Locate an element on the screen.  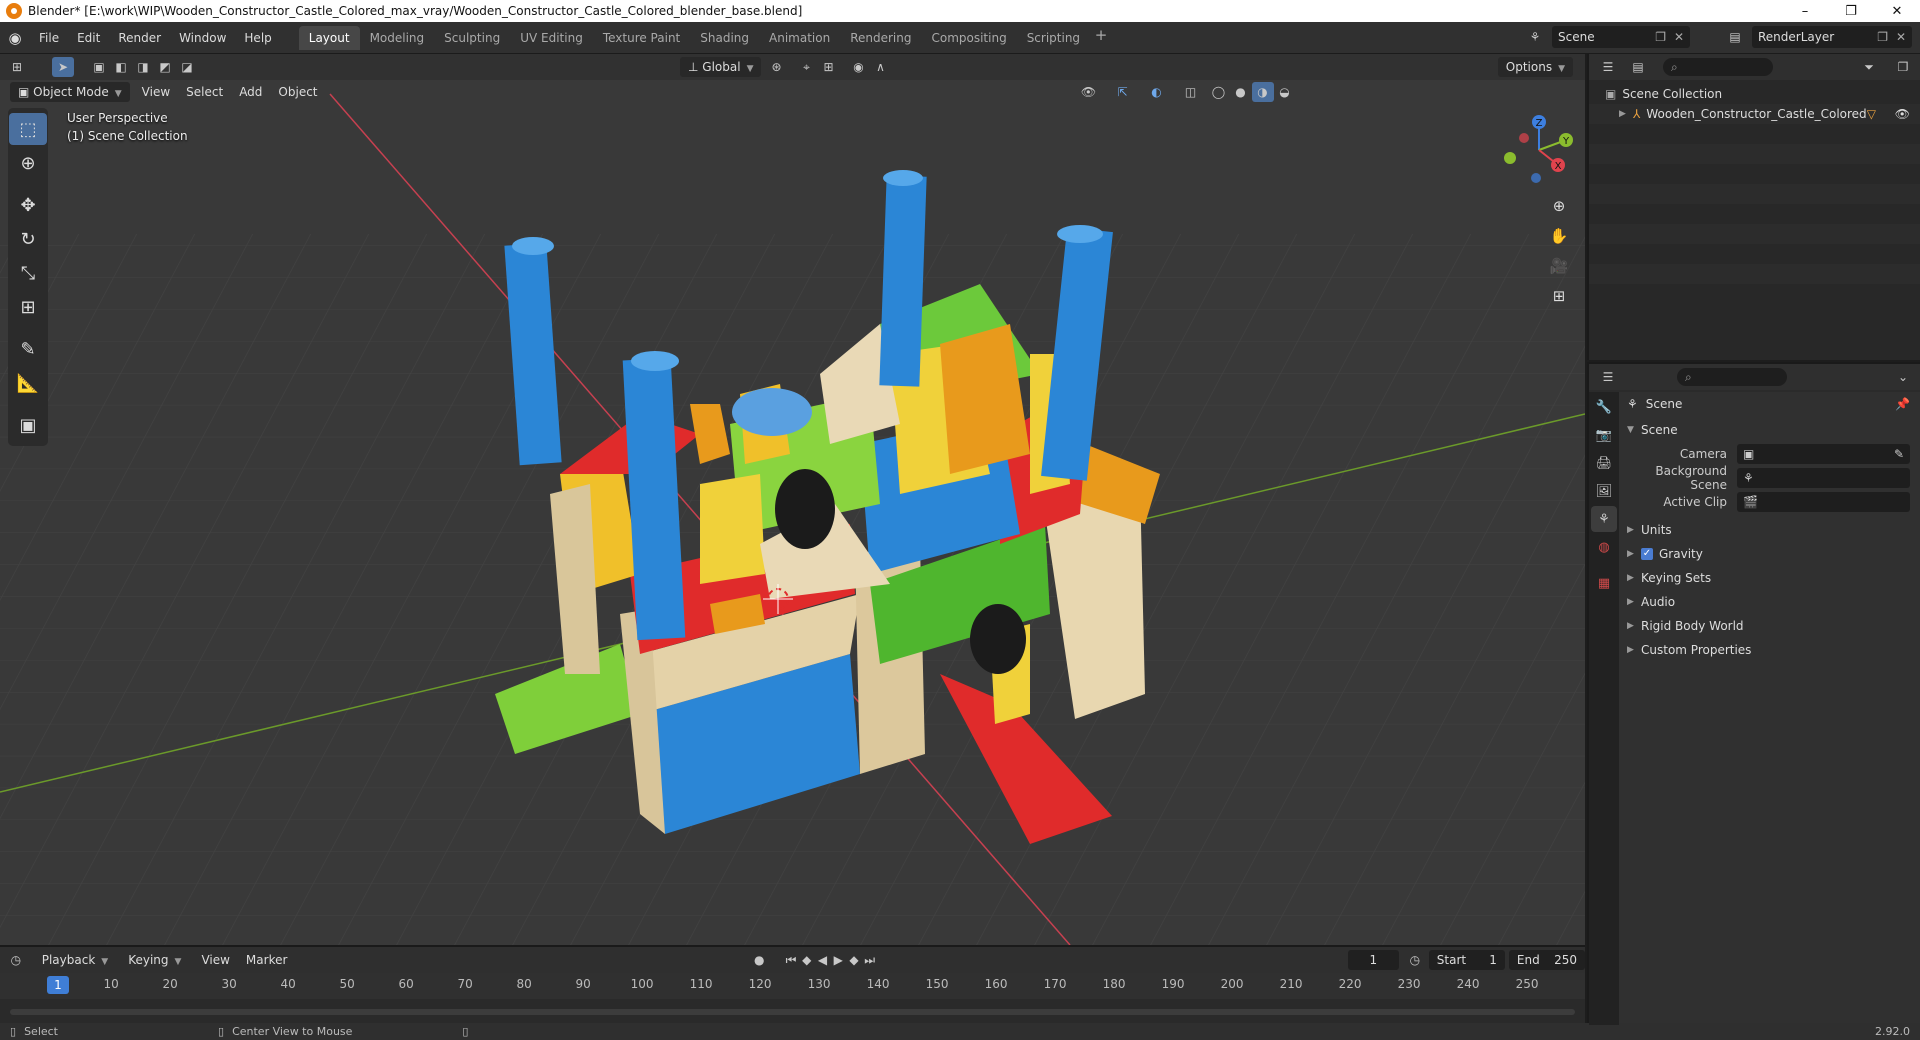
overlay-toggle-icon: ◐ is located at coordinates (1157, 92).